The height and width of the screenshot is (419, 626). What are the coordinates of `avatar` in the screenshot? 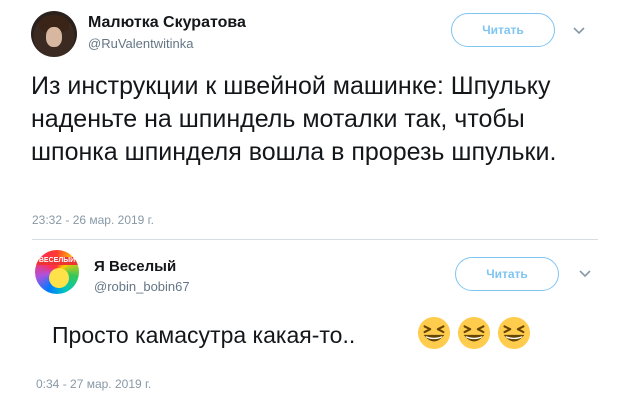 It's located at (54, 34).